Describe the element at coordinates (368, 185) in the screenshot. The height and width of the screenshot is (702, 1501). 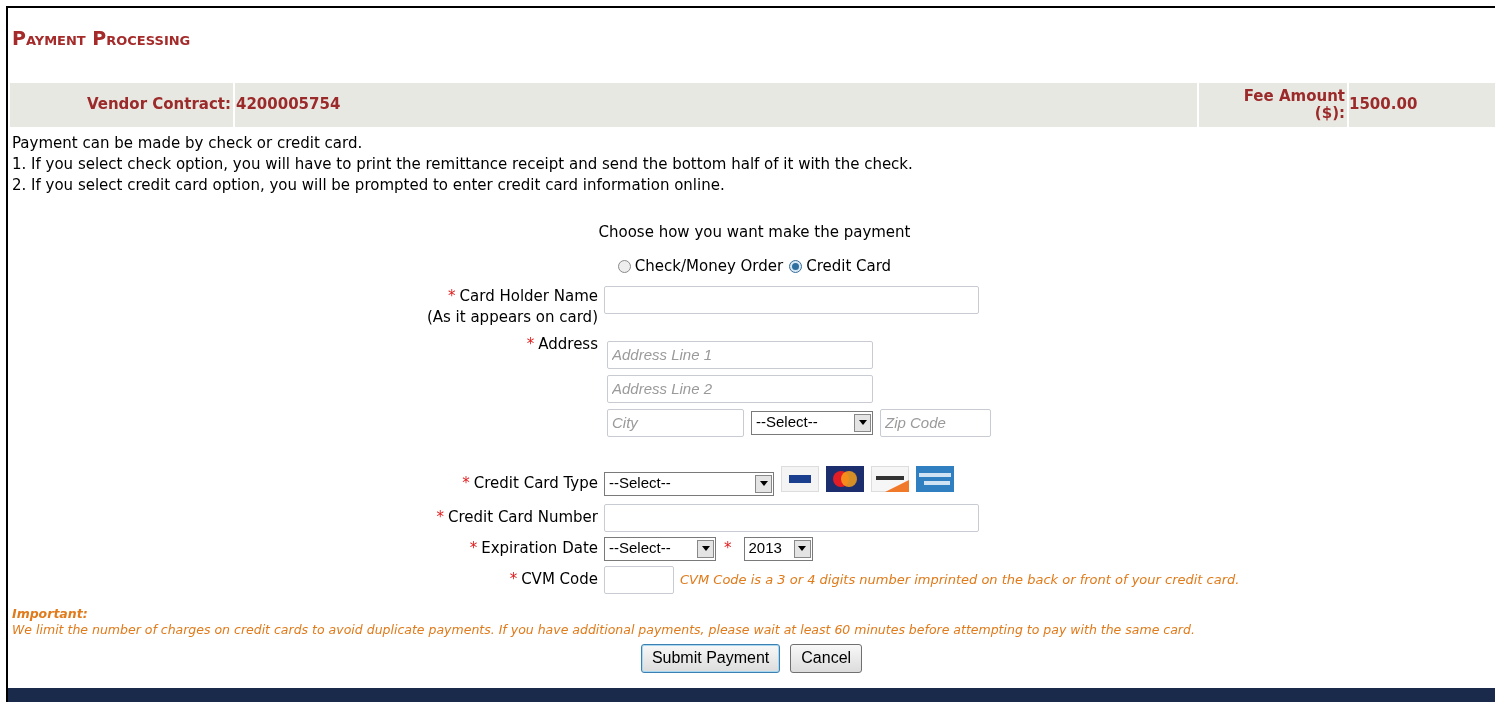
I see `instruction-text: 2. If you select credit card option, you will be prompted to enter credit card information online.` at that location.